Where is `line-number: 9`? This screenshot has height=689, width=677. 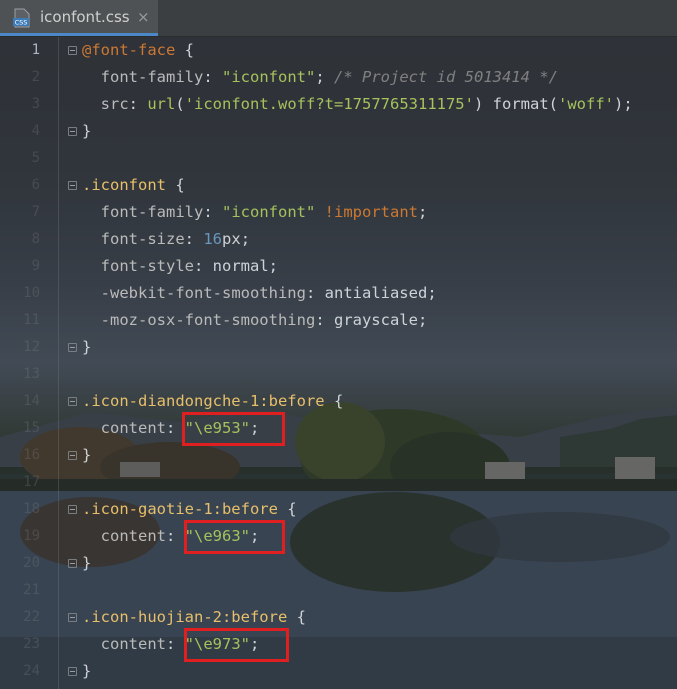
line-number: 9 is located at coordinates (35, 266).